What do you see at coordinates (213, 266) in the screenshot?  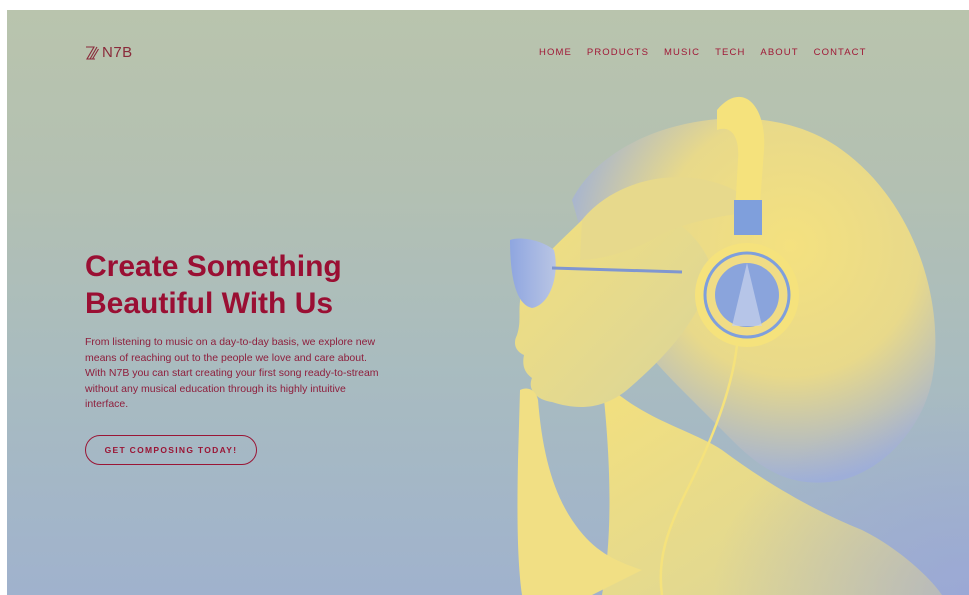 I see `hero-title-line-1: Create Something` at bounding box center [213, 266].